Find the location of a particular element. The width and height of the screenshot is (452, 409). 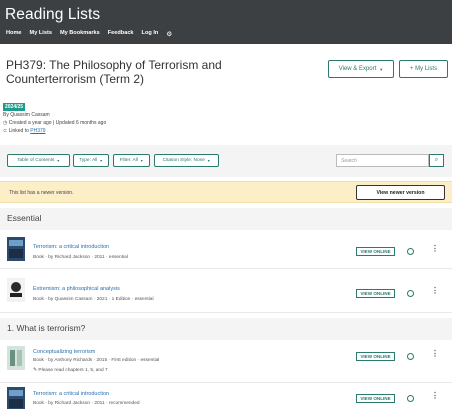

citation-label: Citation Style: None is located at coordinates (183, 160).